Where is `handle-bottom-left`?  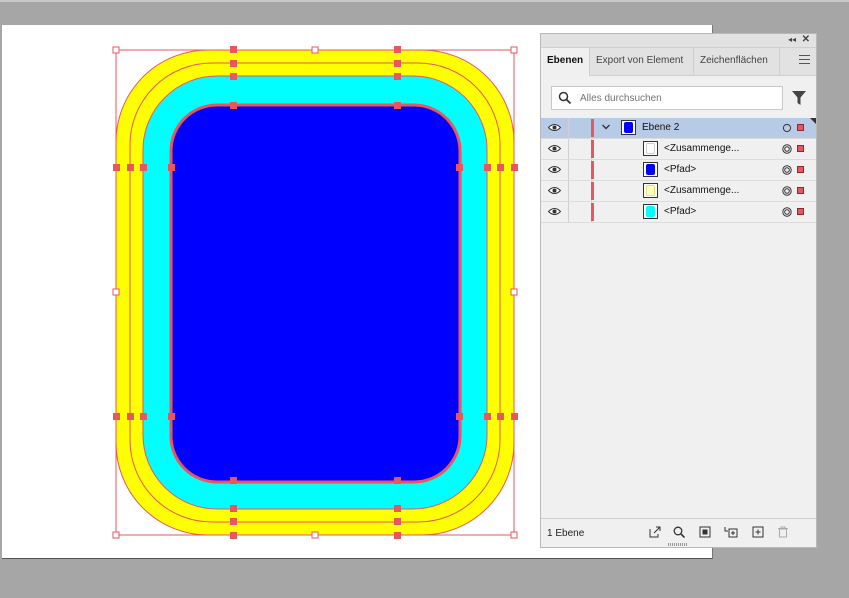 handle-bottom-left is located at coordinates (116, 535).